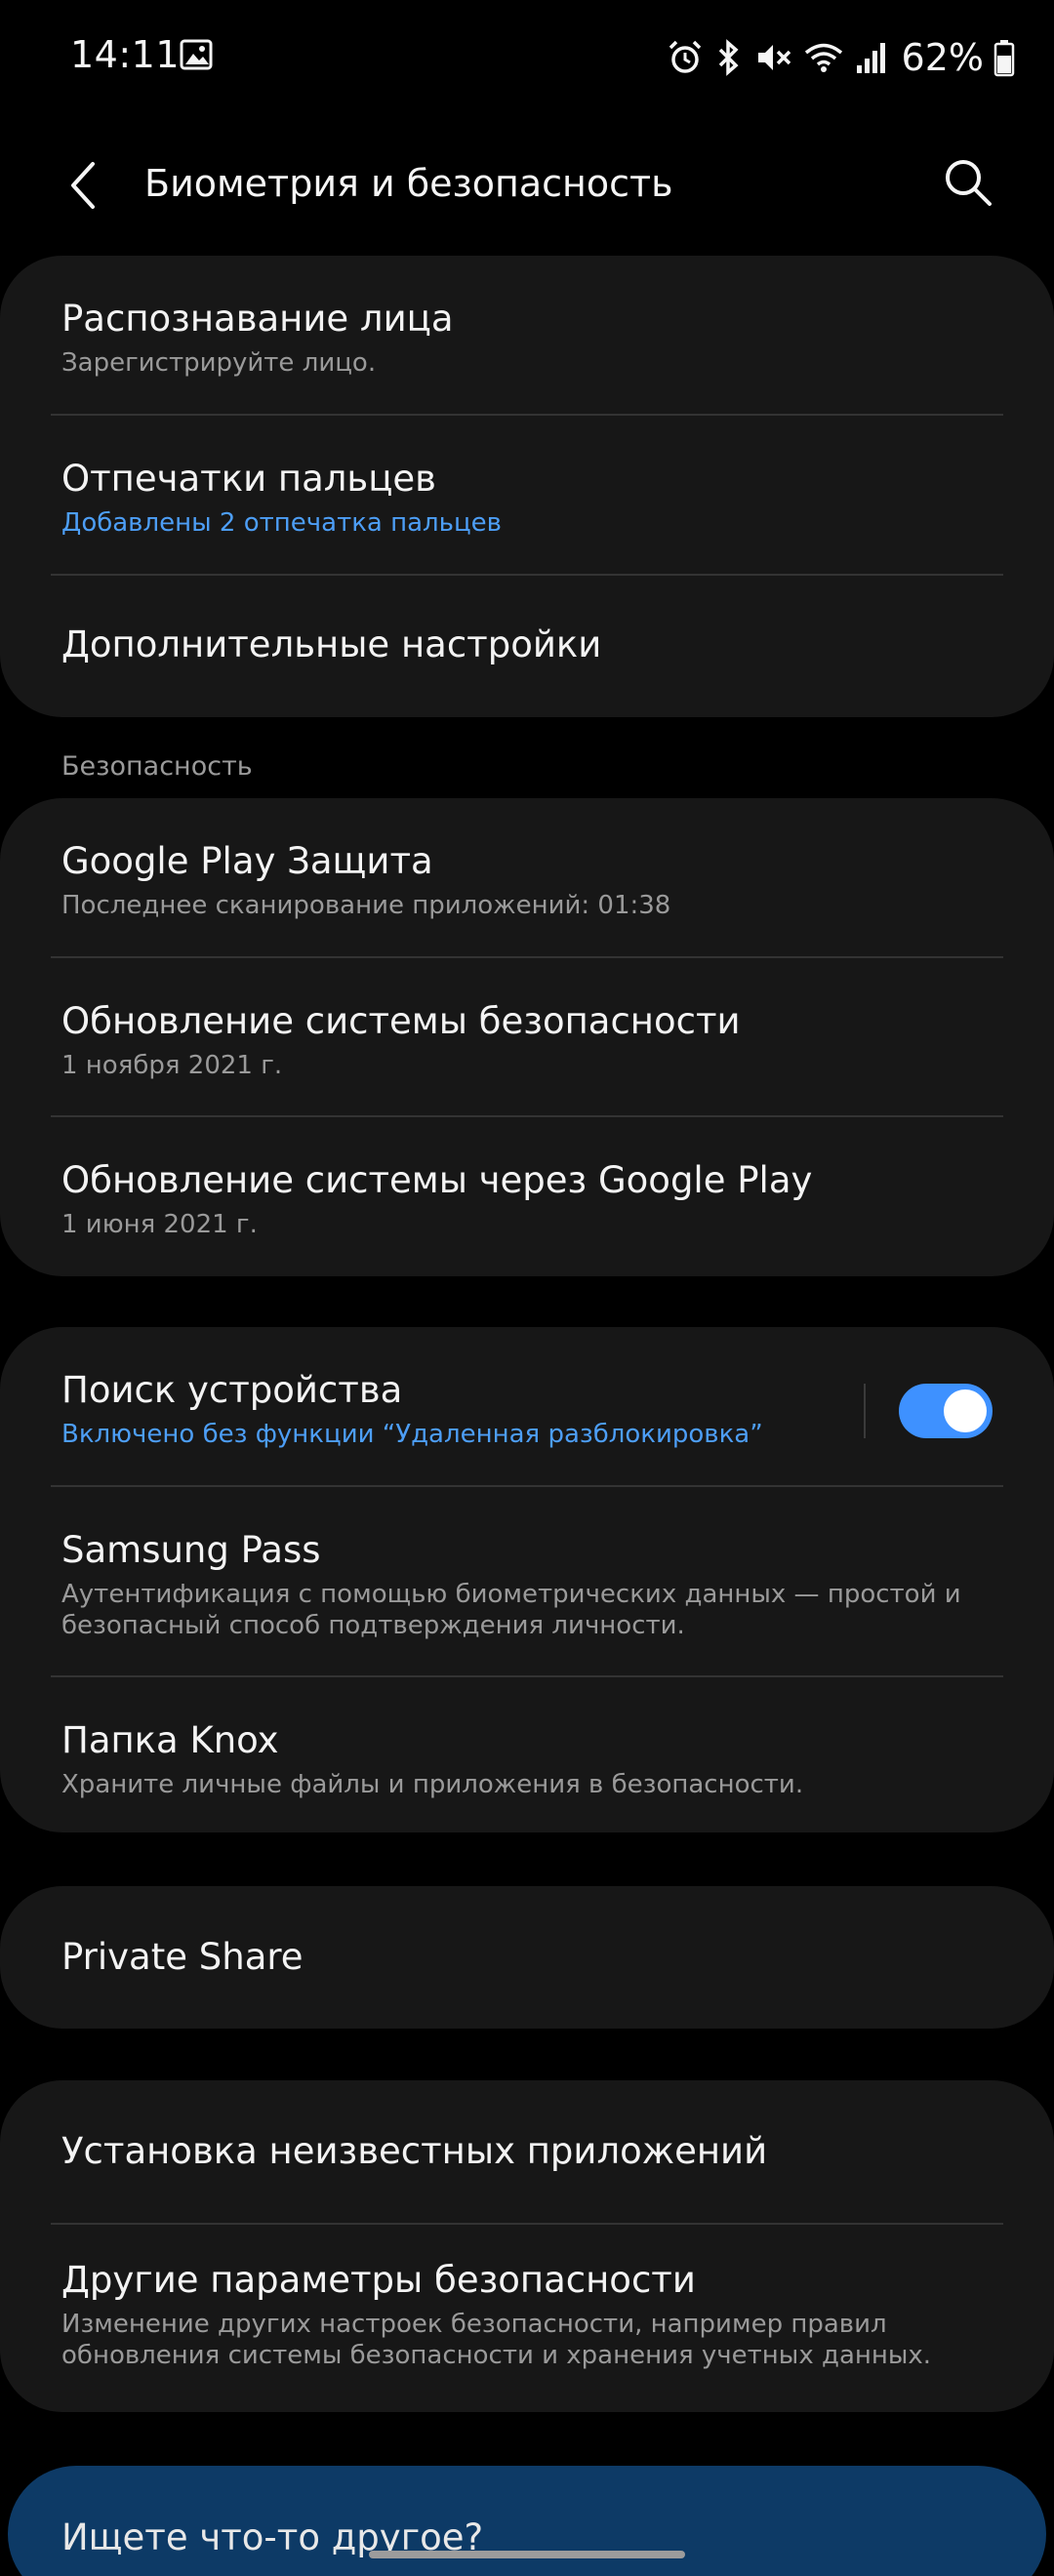  What do you see at coordinates (527, 2521) in the screenshot?
I see `suggestion-card: Ищете что-то другое?` at bounding box center [527, 2521].